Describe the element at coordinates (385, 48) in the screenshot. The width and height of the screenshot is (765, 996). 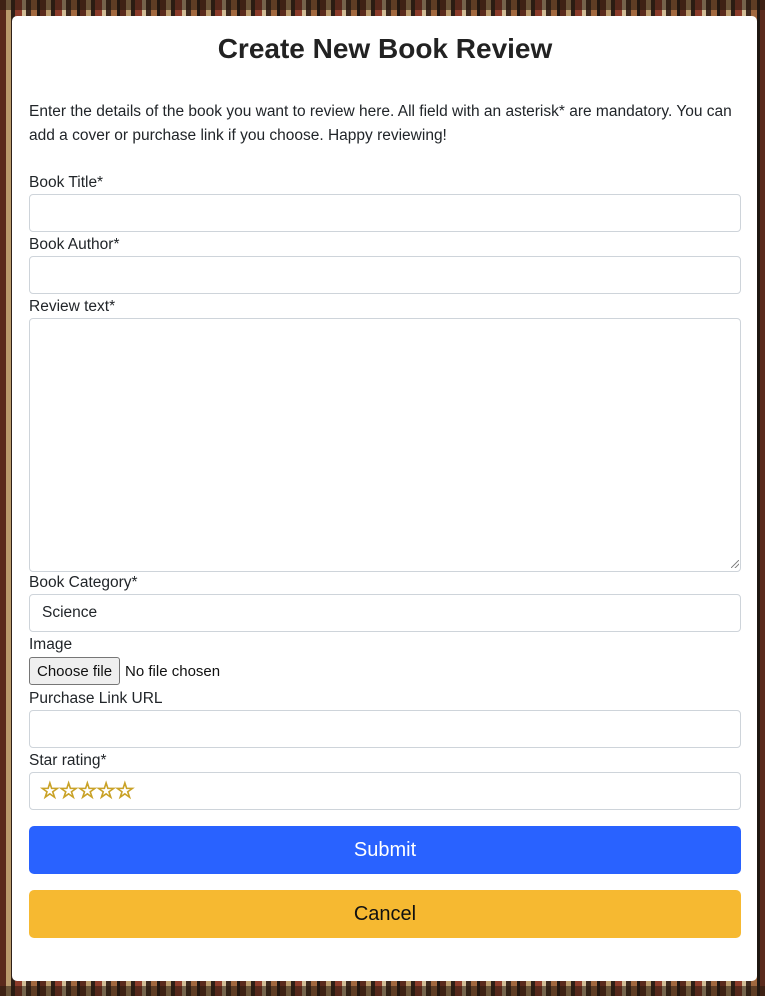
I see `page-title: Create New Book Review` at that location.